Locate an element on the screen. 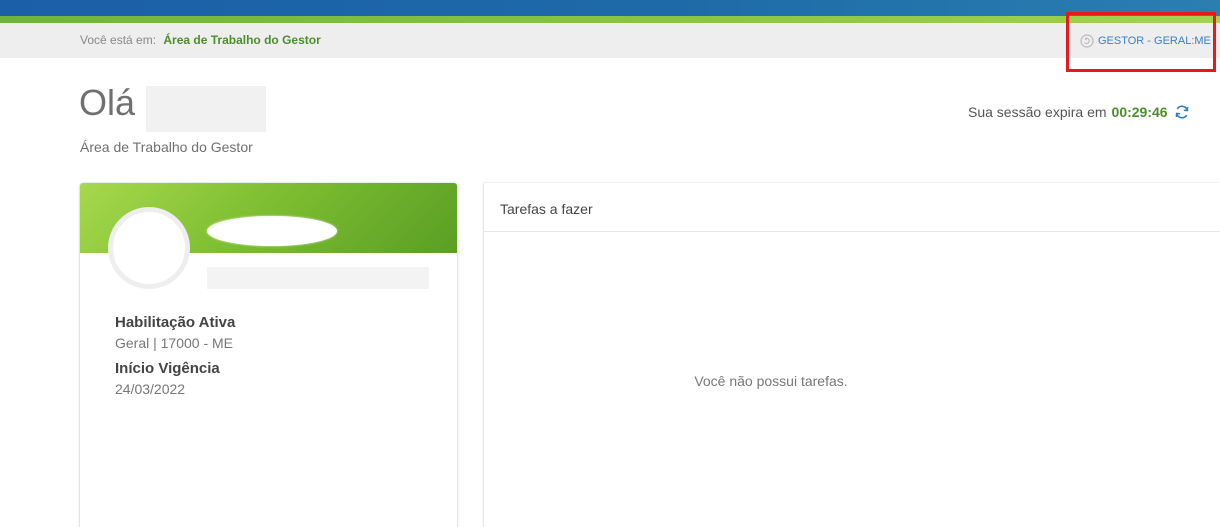 This screenshot has height=527, width=1220. session-timer: Sua sessão expira em 00:29:46 is located at coordinates (1079, 112).